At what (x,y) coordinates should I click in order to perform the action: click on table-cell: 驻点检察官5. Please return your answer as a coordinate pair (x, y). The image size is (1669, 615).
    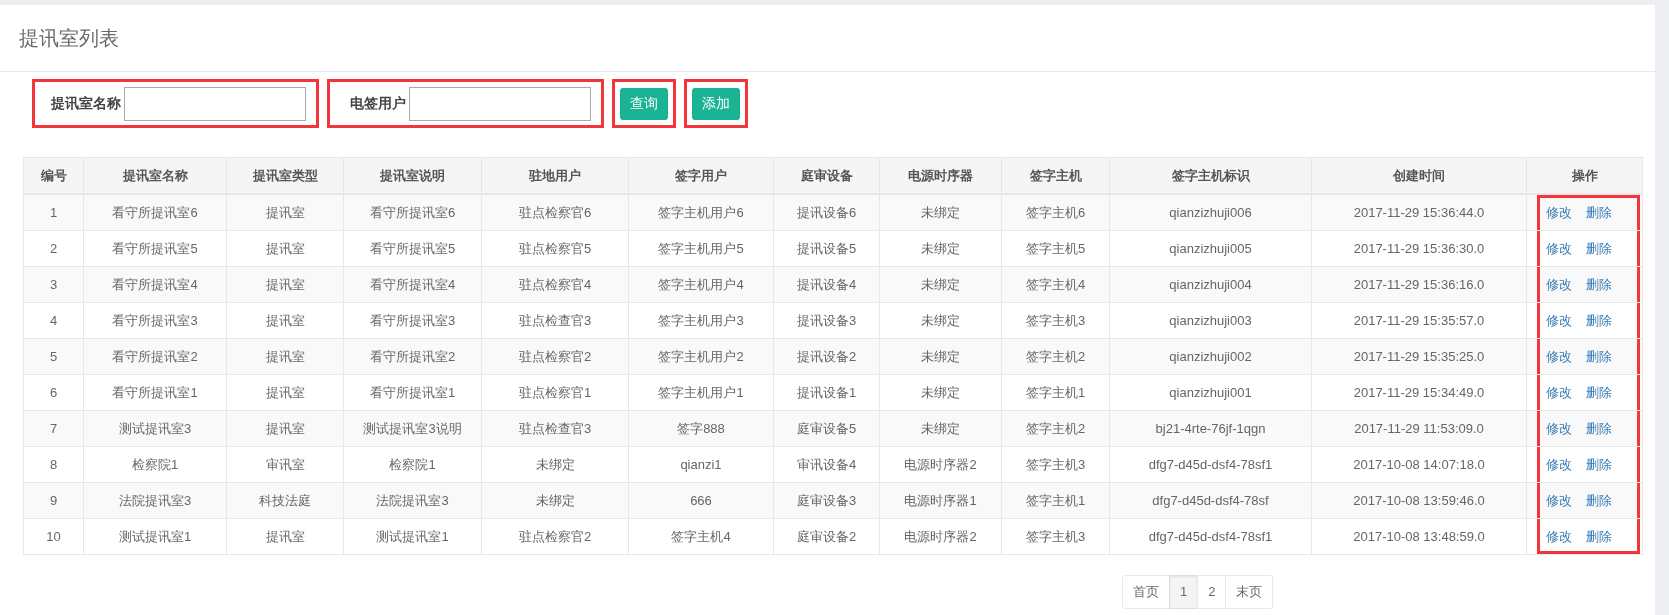
    Looking at the image, I should click on (555, 248).